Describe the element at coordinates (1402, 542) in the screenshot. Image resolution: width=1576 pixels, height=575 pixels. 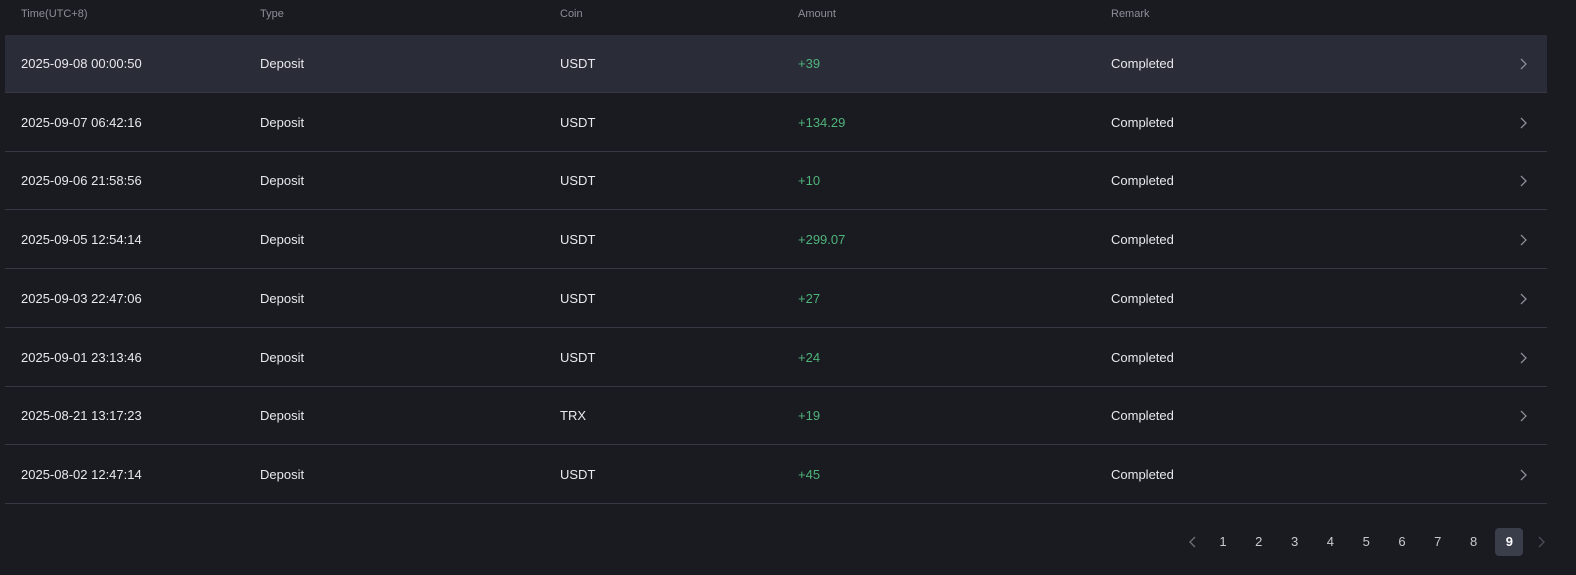
I see `page-button-6: 6` at that location.